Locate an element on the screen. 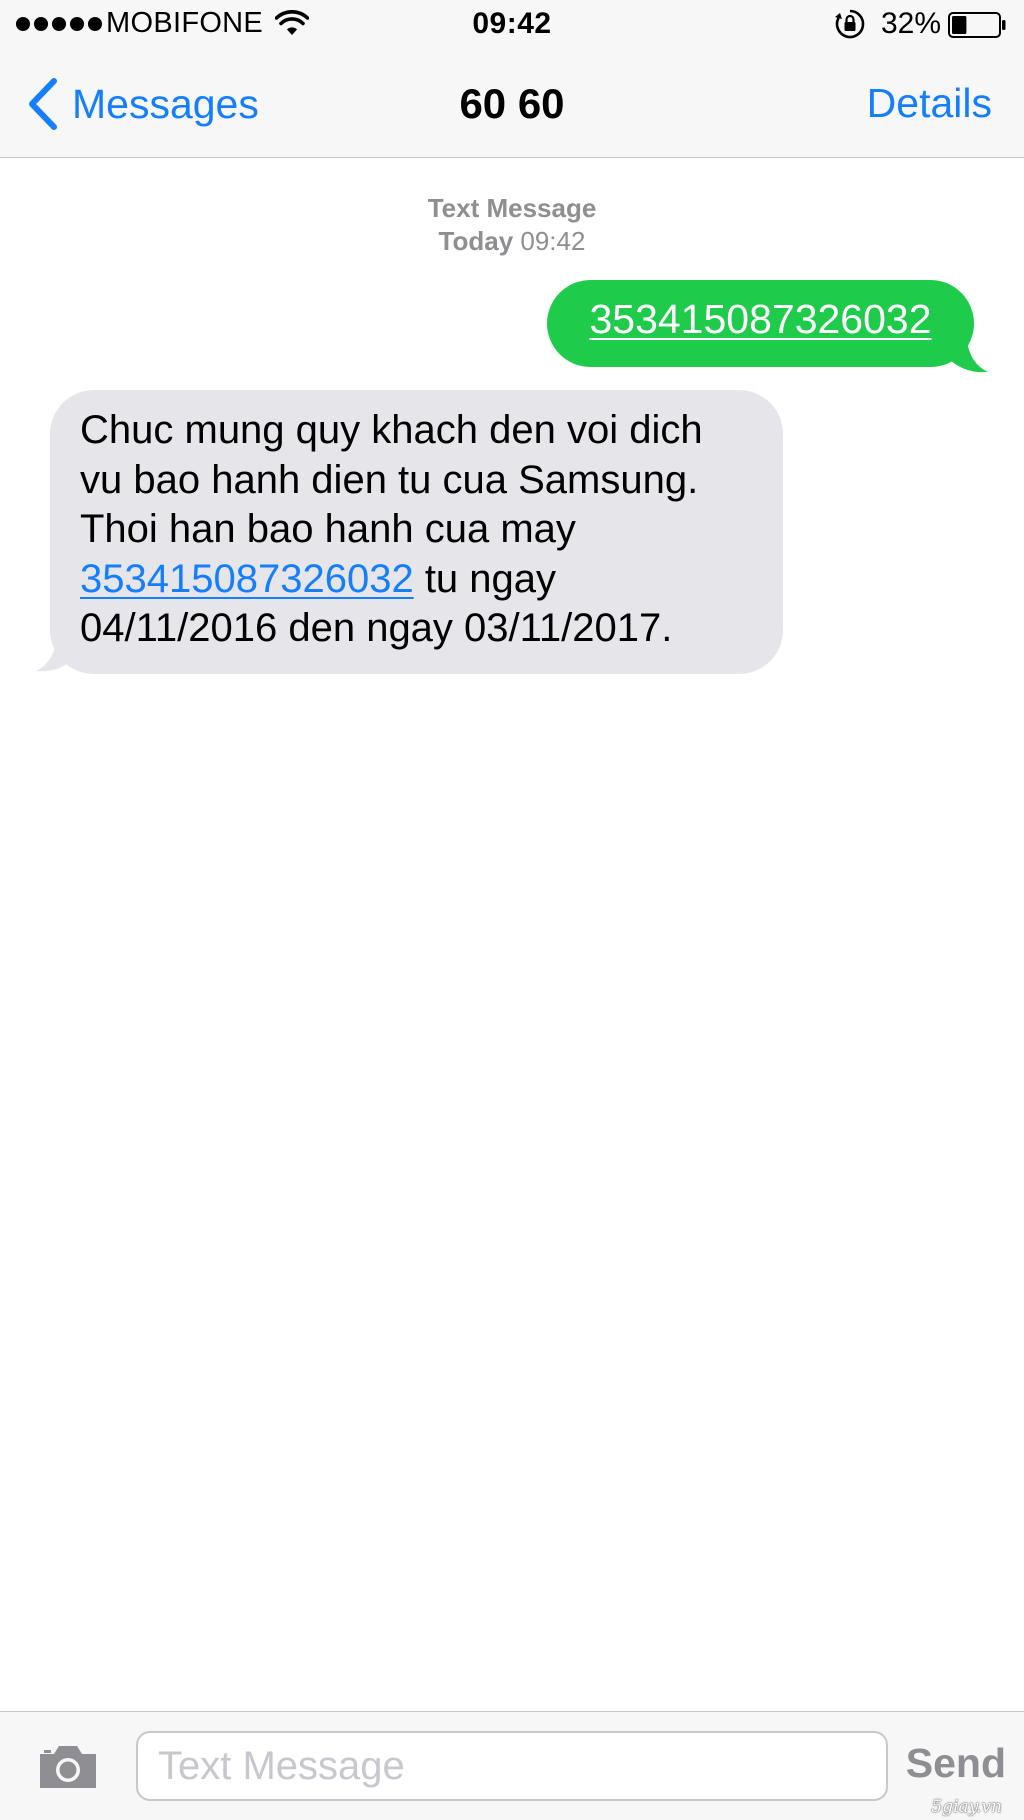  status-bar: MOBIFONE 09:42 32% is located at coordinates (512, 25).